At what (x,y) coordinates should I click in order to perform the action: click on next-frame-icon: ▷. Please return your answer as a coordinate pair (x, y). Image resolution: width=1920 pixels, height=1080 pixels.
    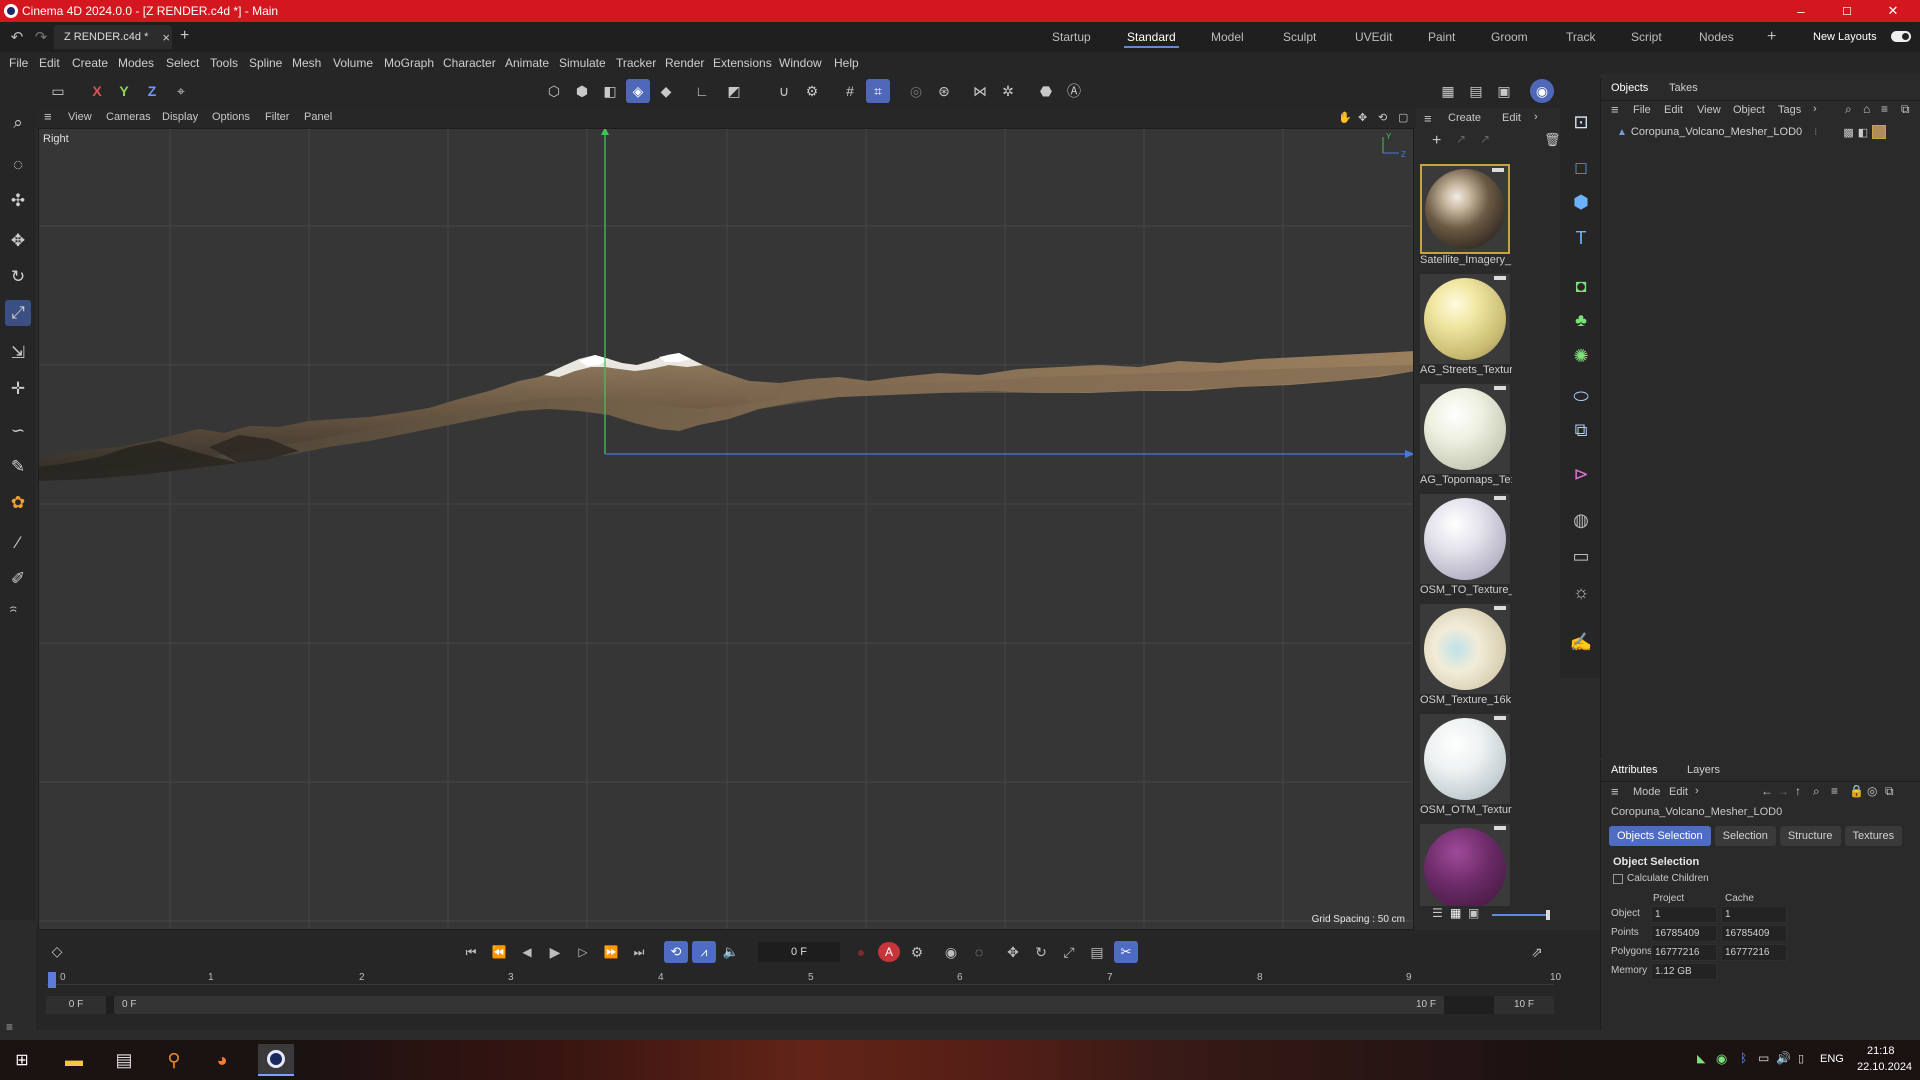
    Looking at the image, I should click on (583, 952).